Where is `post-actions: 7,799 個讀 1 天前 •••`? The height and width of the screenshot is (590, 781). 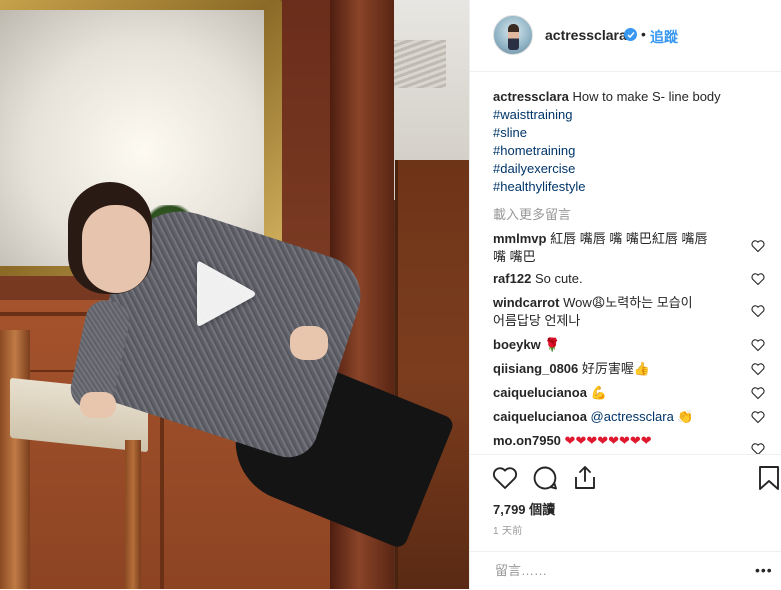
post-actions: 7,799 個讀 1 天前 ••• is located at coordinates (625, 521).